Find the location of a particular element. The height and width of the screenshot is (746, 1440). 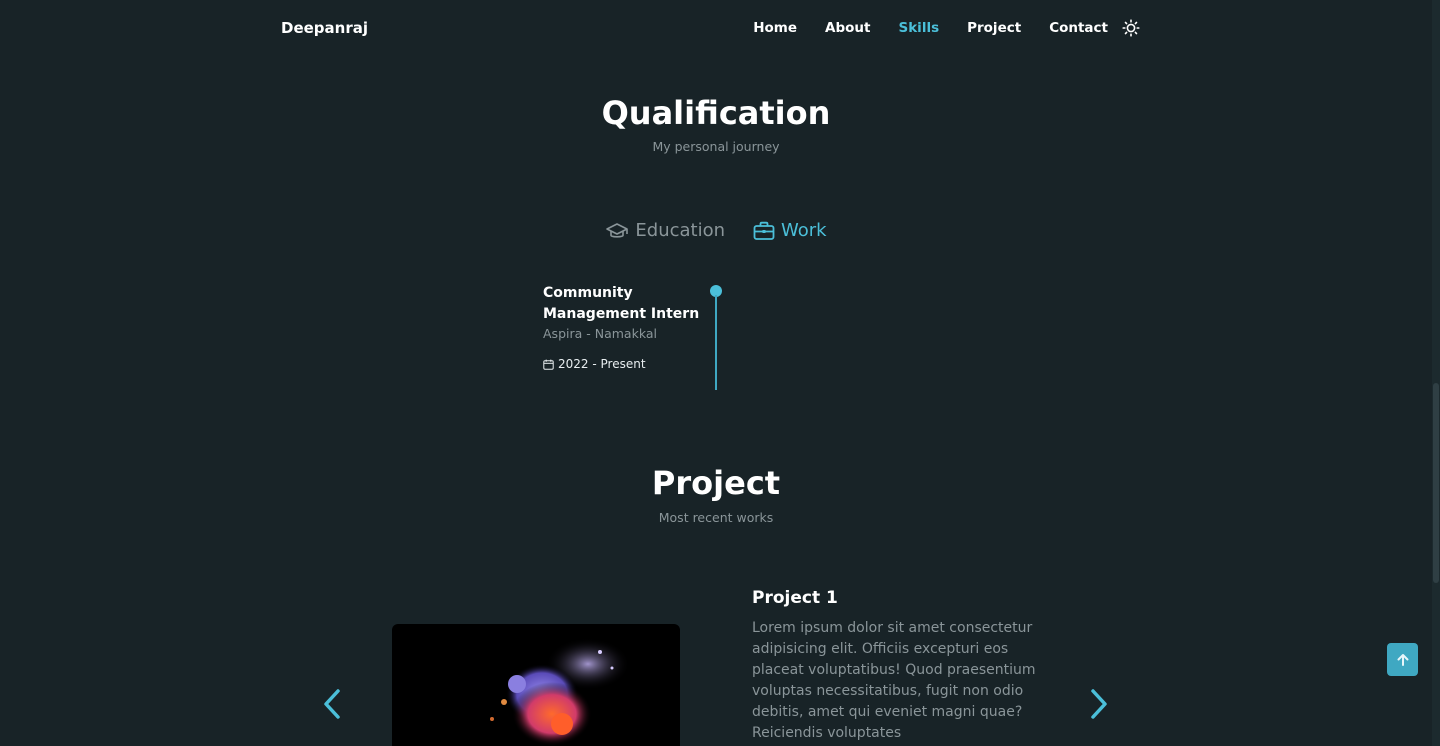

qualification-subtitle: My personal journey is located at coordinates (716, 146).